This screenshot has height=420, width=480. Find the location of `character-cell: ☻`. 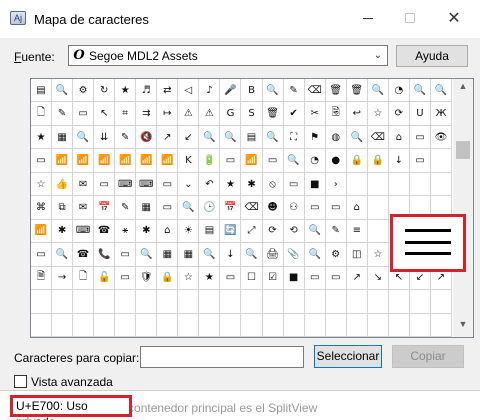

character-cell: ☻ is located at coordinates (273, 208).